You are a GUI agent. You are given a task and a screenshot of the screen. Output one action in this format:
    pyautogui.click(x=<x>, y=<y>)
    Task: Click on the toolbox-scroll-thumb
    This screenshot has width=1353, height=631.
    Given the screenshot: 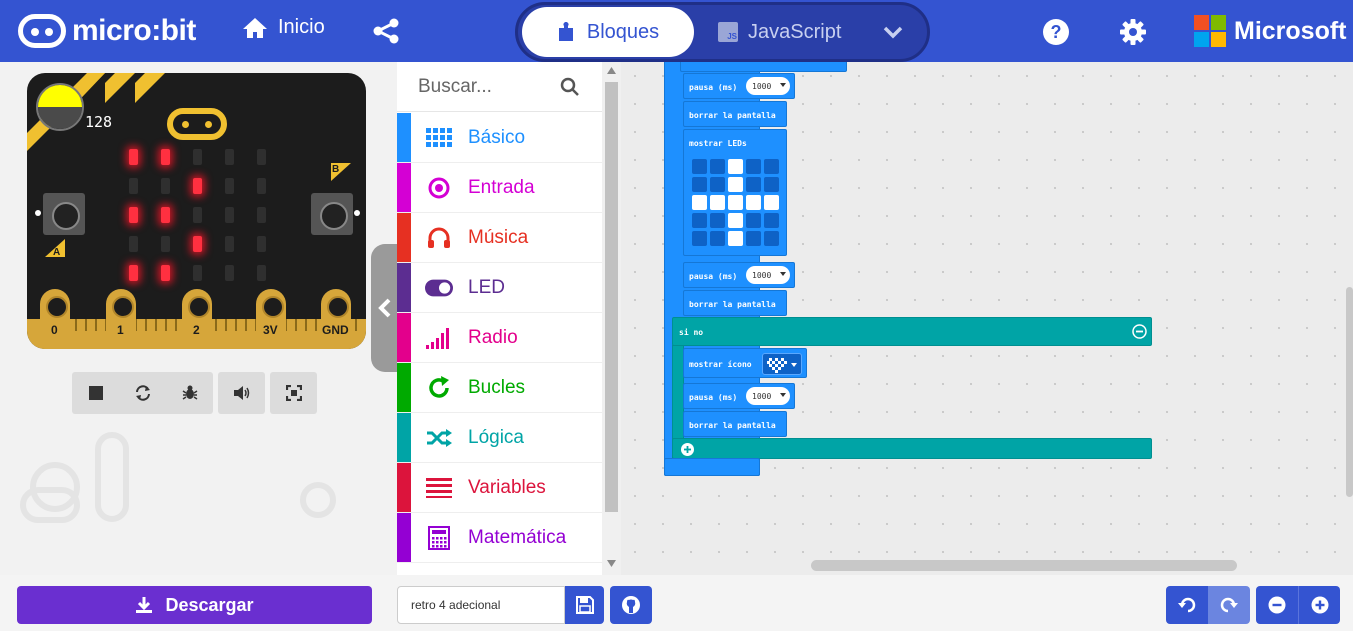 What is the action you would take?
    pyautogui.click(x=611, y=297)
    